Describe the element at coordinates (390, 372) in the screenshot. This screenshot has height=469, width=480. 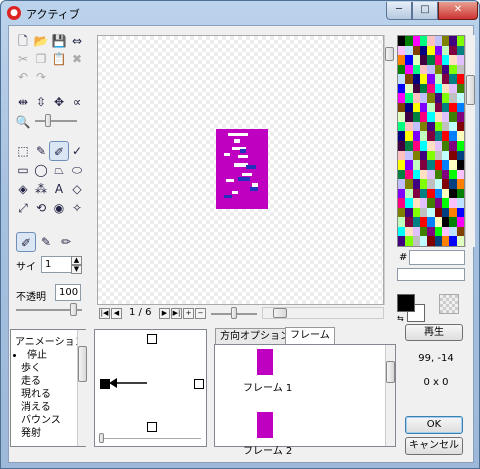
I see `frame-list-scroll-thumb` at that location.